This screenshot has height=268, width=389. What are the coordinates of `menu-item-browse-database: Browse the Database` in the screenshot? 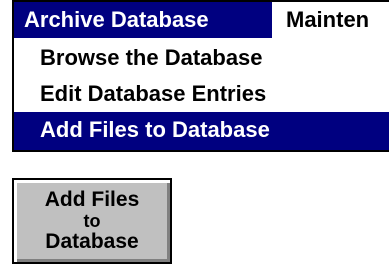 It's located at (201, 58).